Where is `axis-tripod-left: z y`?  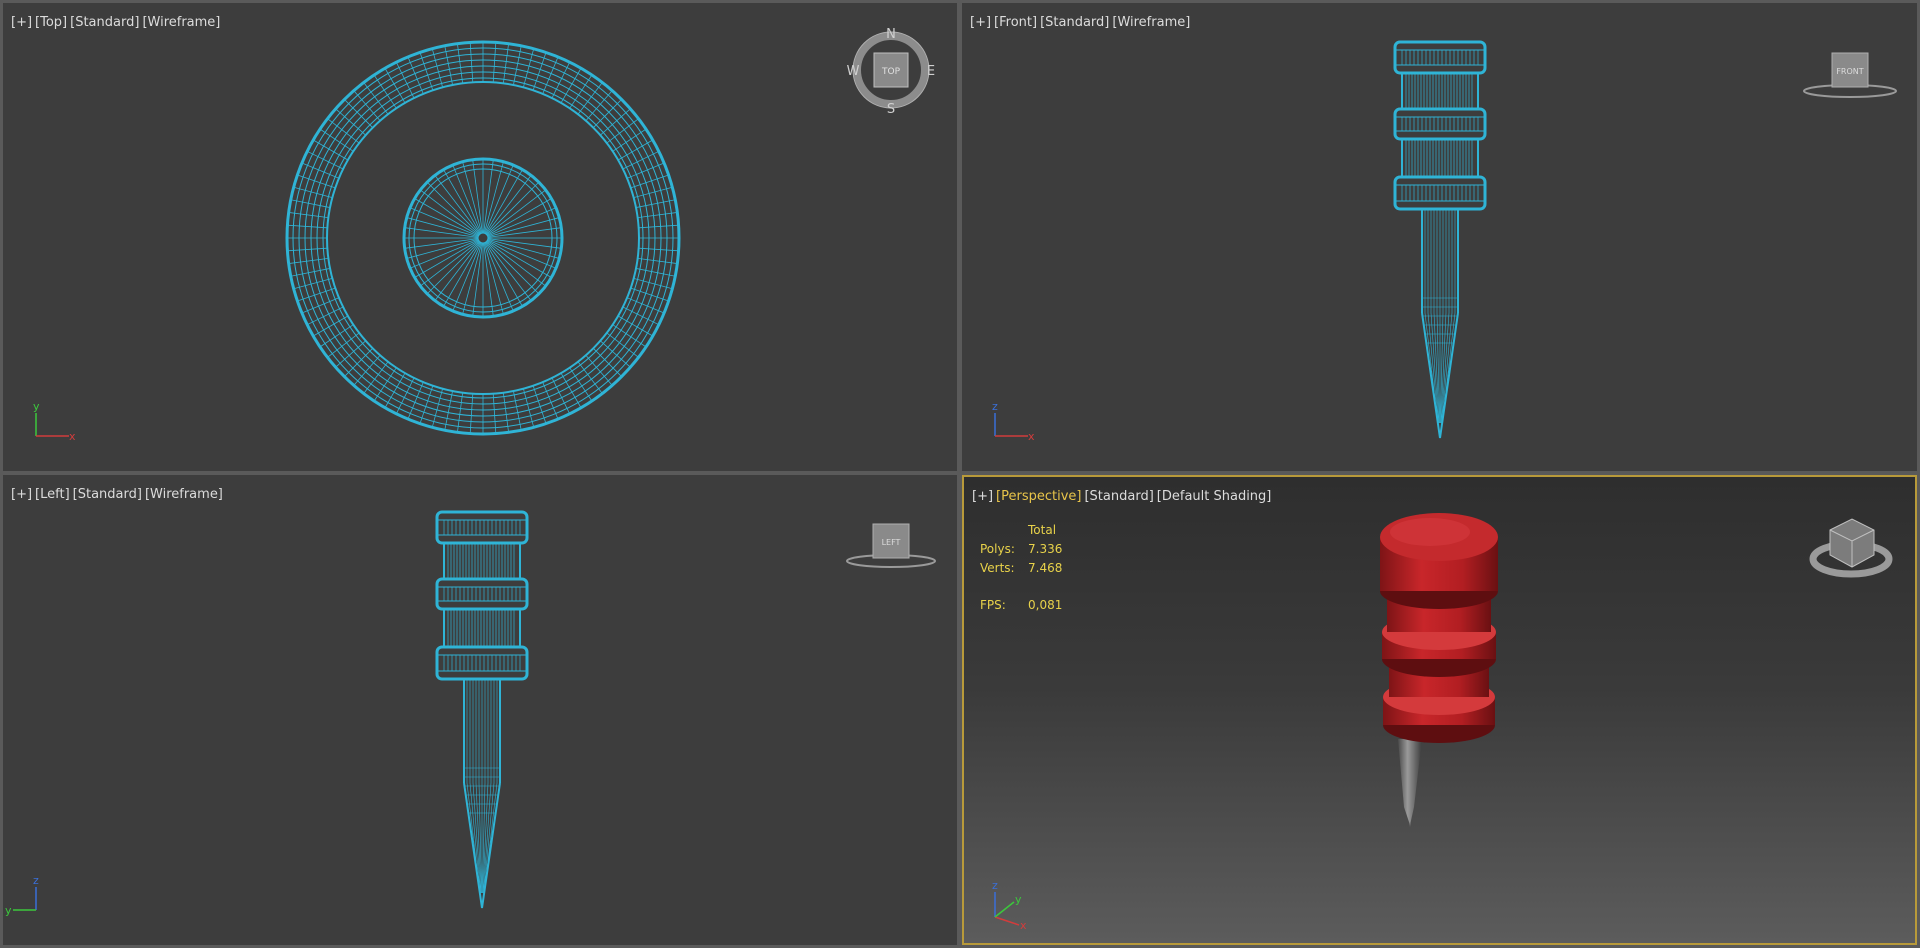
axis-tripod-left: z y is located at coordinates (22, 895).